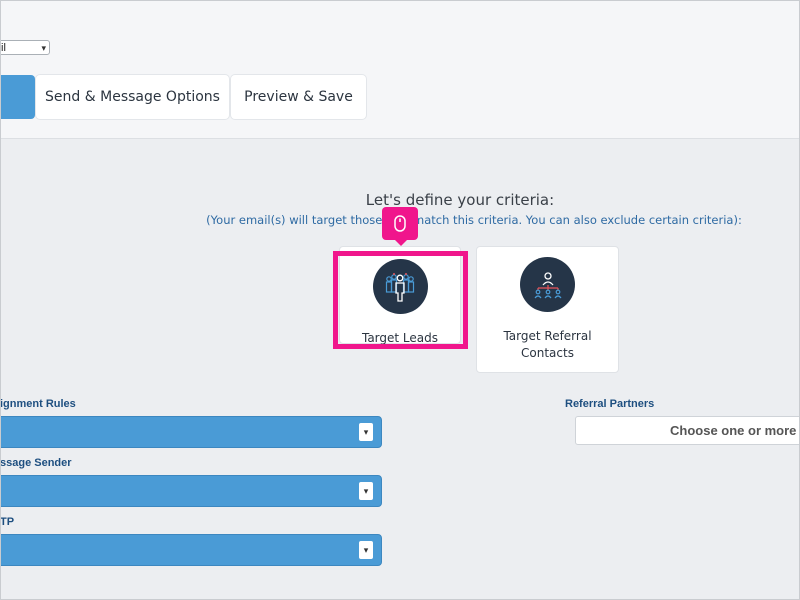 The height and width of the screenshot is (600, 800). What do you see at coordinates (3, 48) in the screenshot?
I see `type-select-value: il` at bounding box center [3, 48].